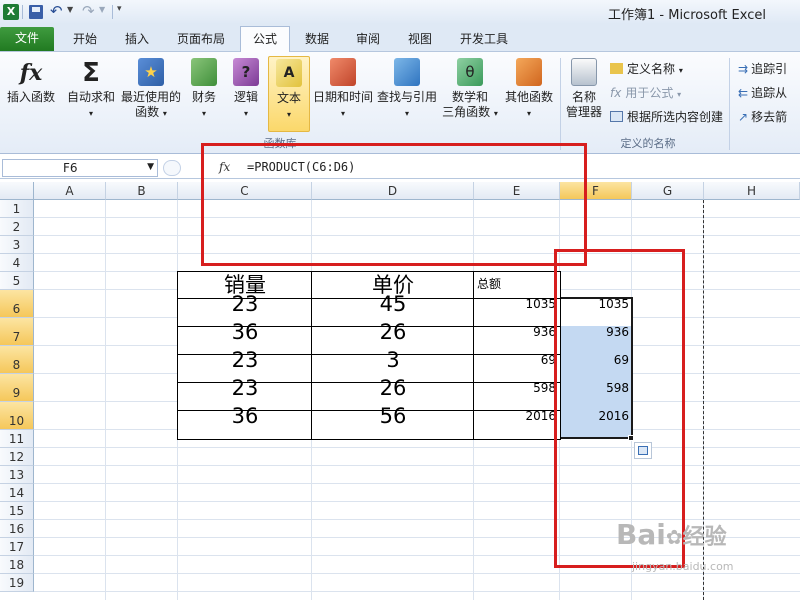 The width and height of the screenshot is (800, 600). What do you see at coordinates (584, 72) in the screenshot?
I see `name-manager-icon` at bounding box center [584, 72].